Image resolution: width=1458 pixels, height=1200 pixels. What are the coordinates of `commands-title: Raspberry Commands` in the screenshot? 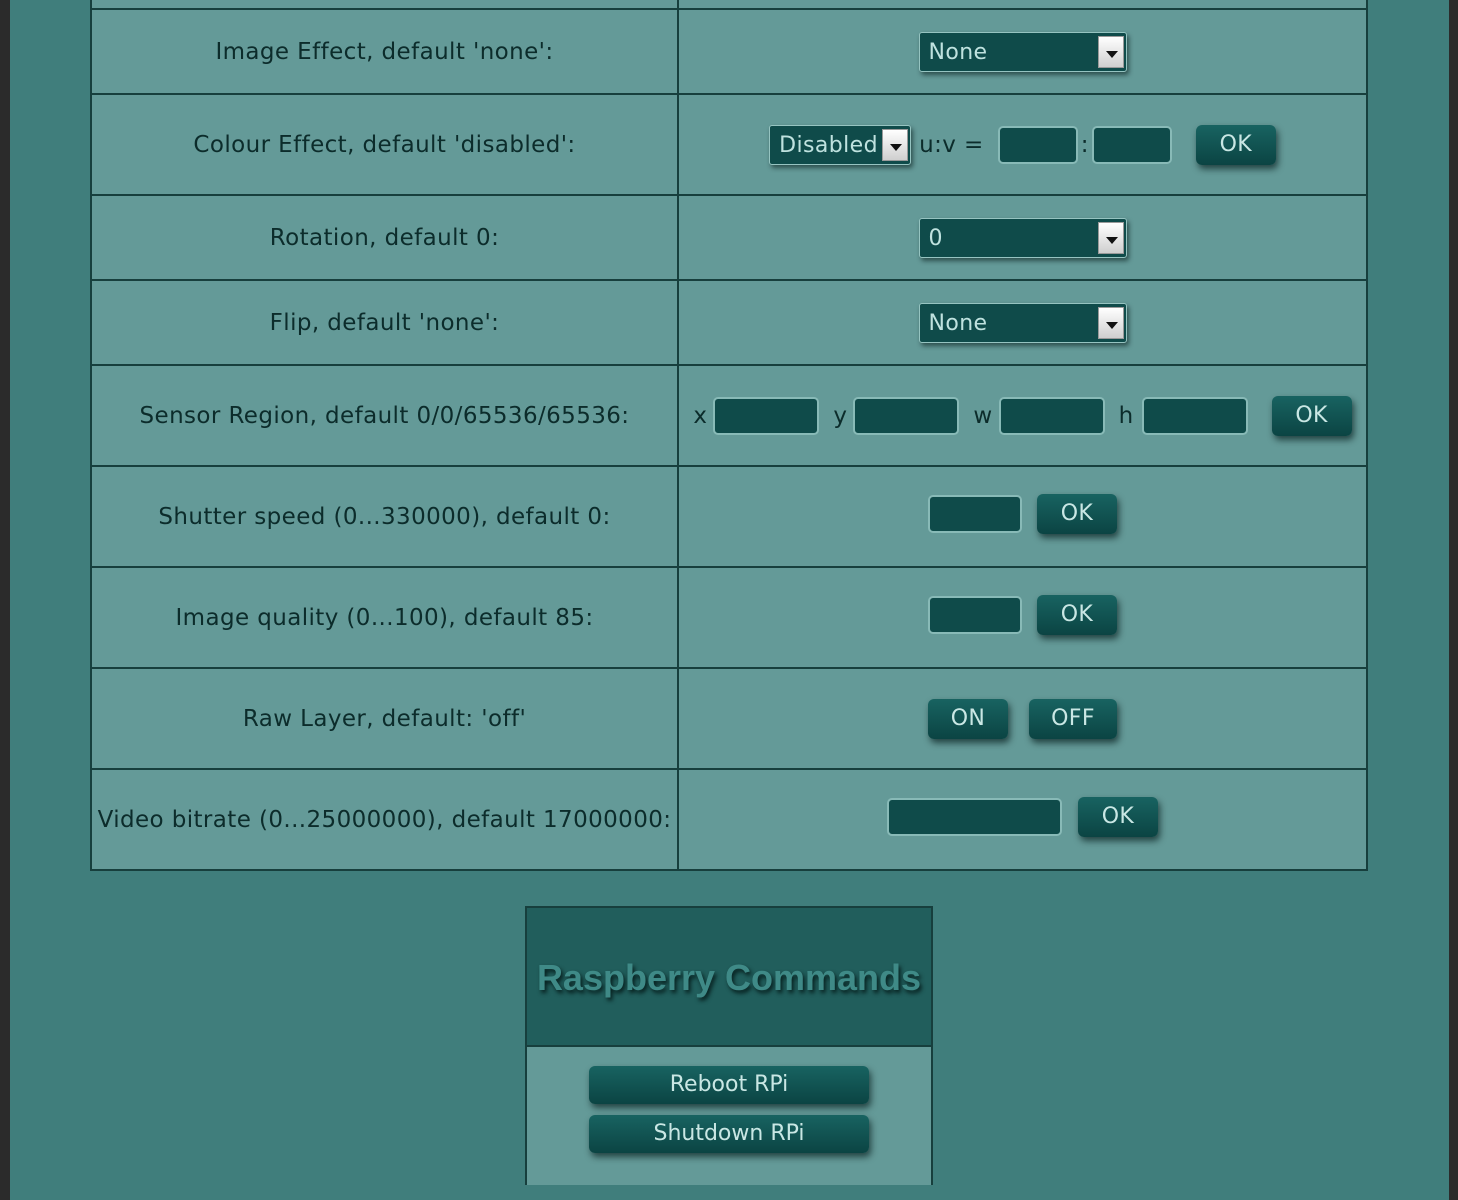 It's located at (729, 977).